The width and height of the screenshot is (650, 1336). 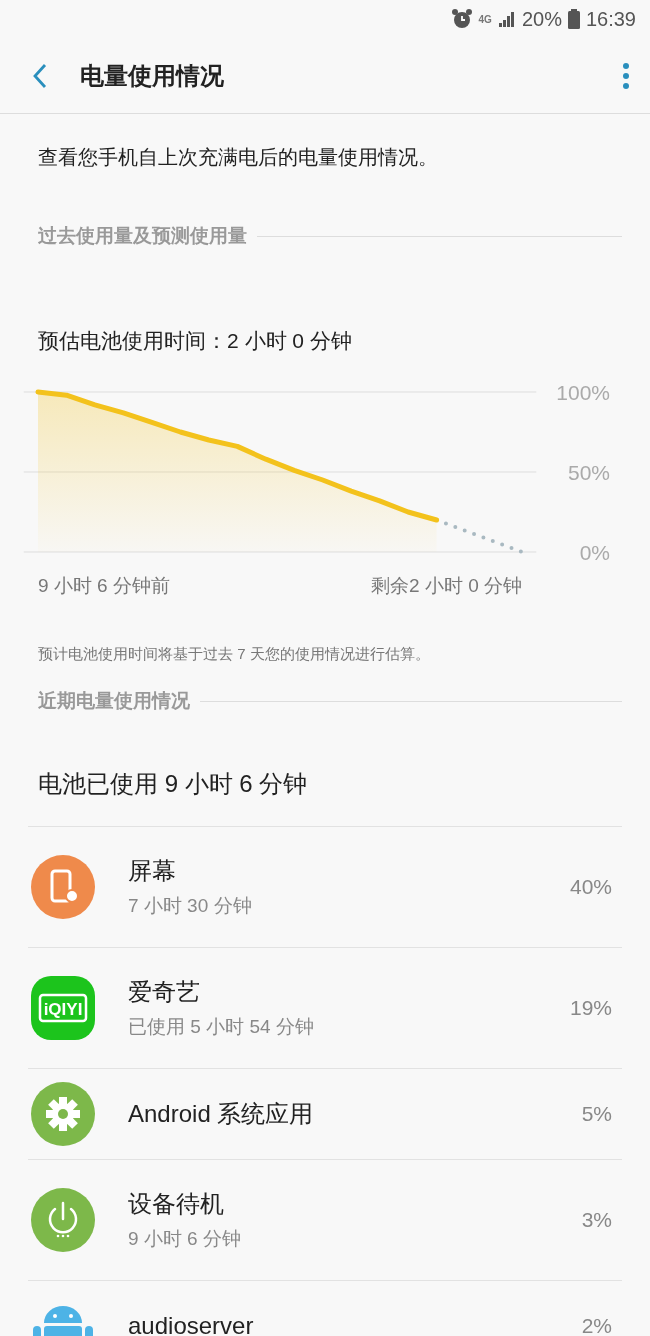 I want to click on more-options-icon, so click(x=626, y=75).